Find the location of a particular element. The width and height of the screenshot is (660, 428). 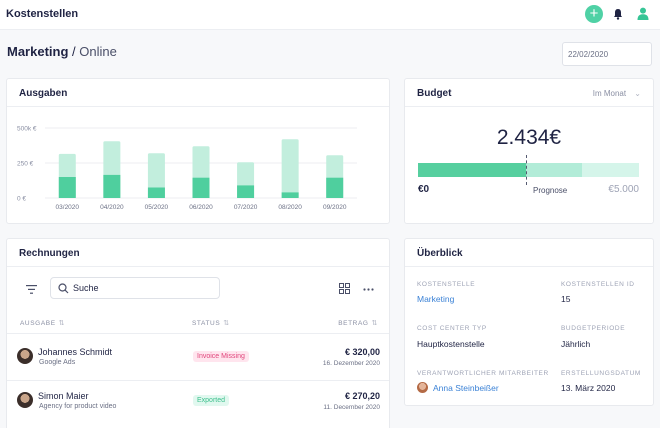

page-title-sub: Online is located at coordinates (98, 51).